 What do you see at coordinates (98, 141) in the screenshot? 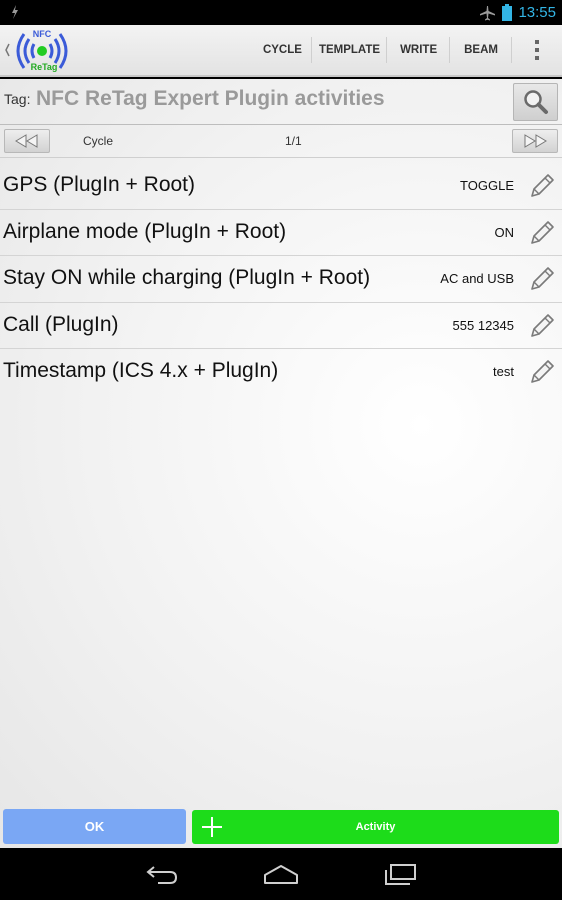
I see `cycle-mode-label: Cycle` at bounding box center [98, 141].